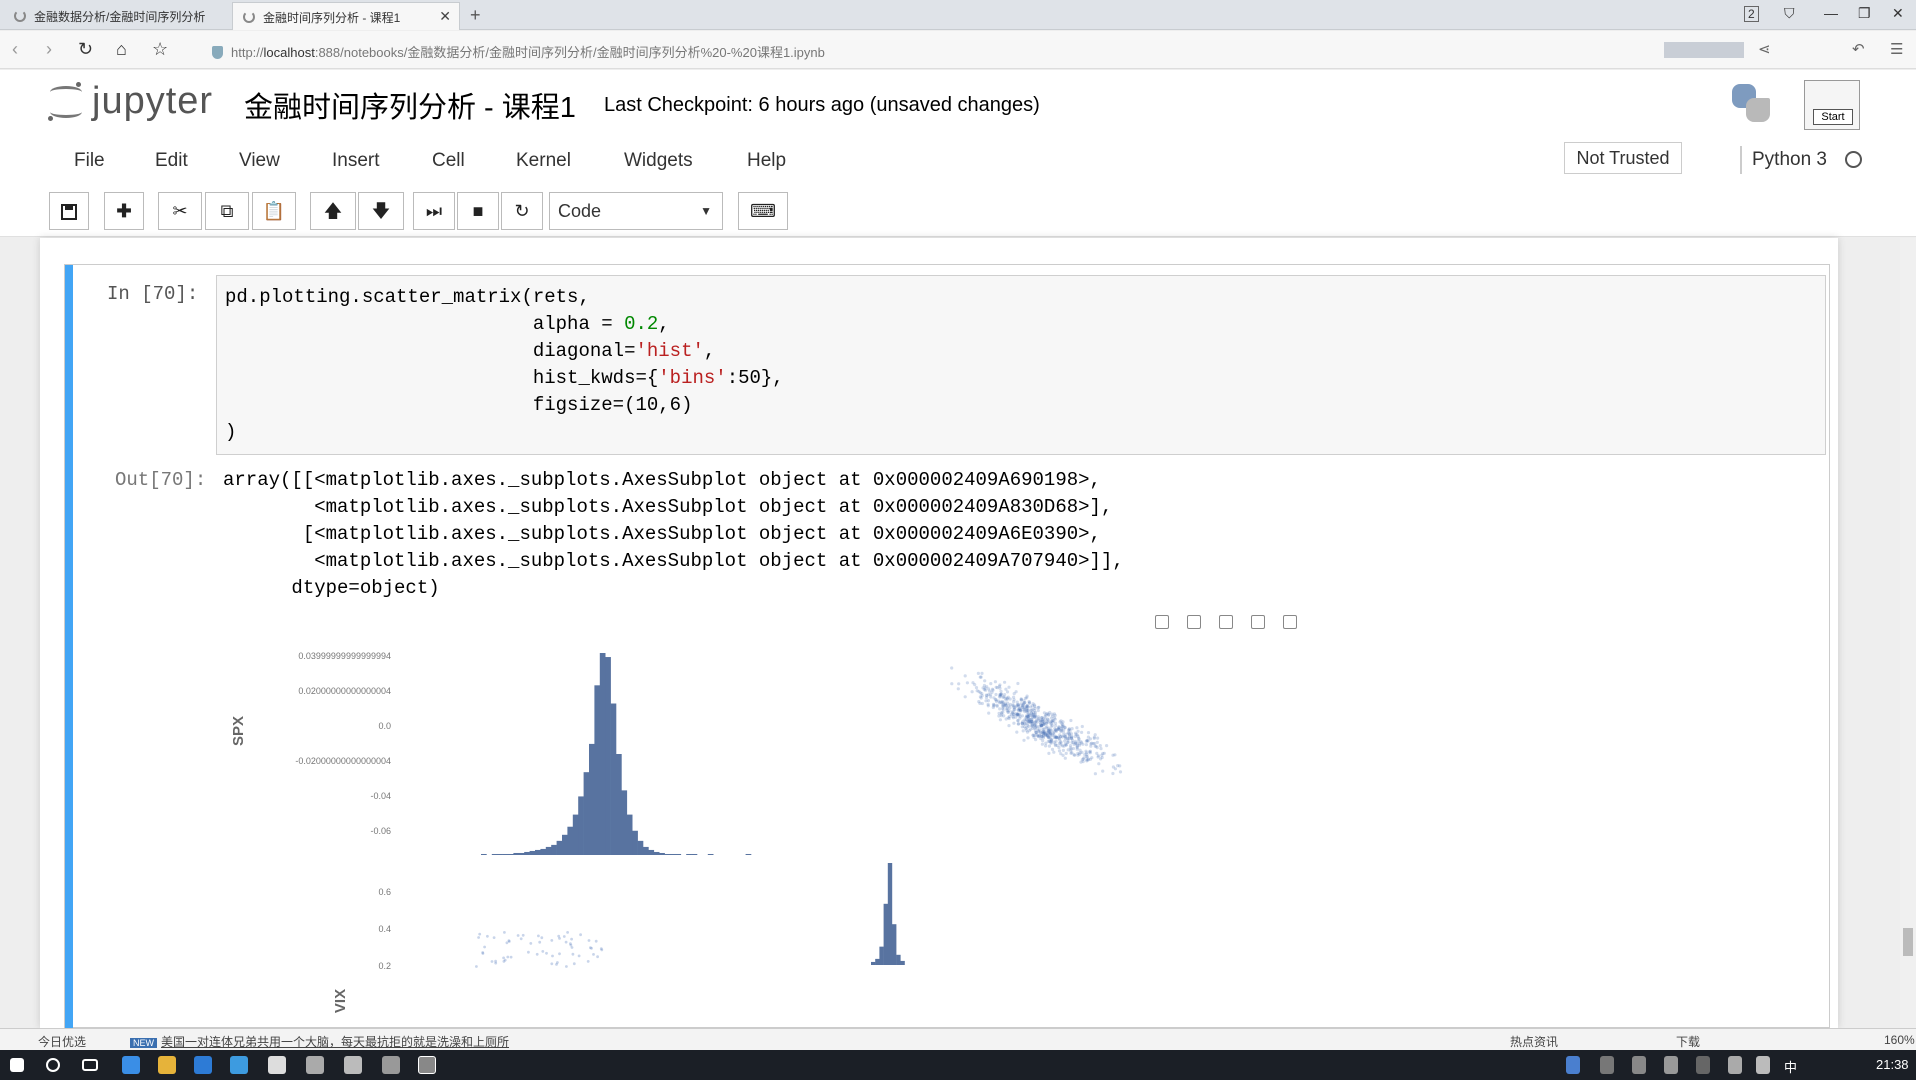 The image size is (1916, 1080). I want to click on tray-shield-icon, so click(1573, 1065).